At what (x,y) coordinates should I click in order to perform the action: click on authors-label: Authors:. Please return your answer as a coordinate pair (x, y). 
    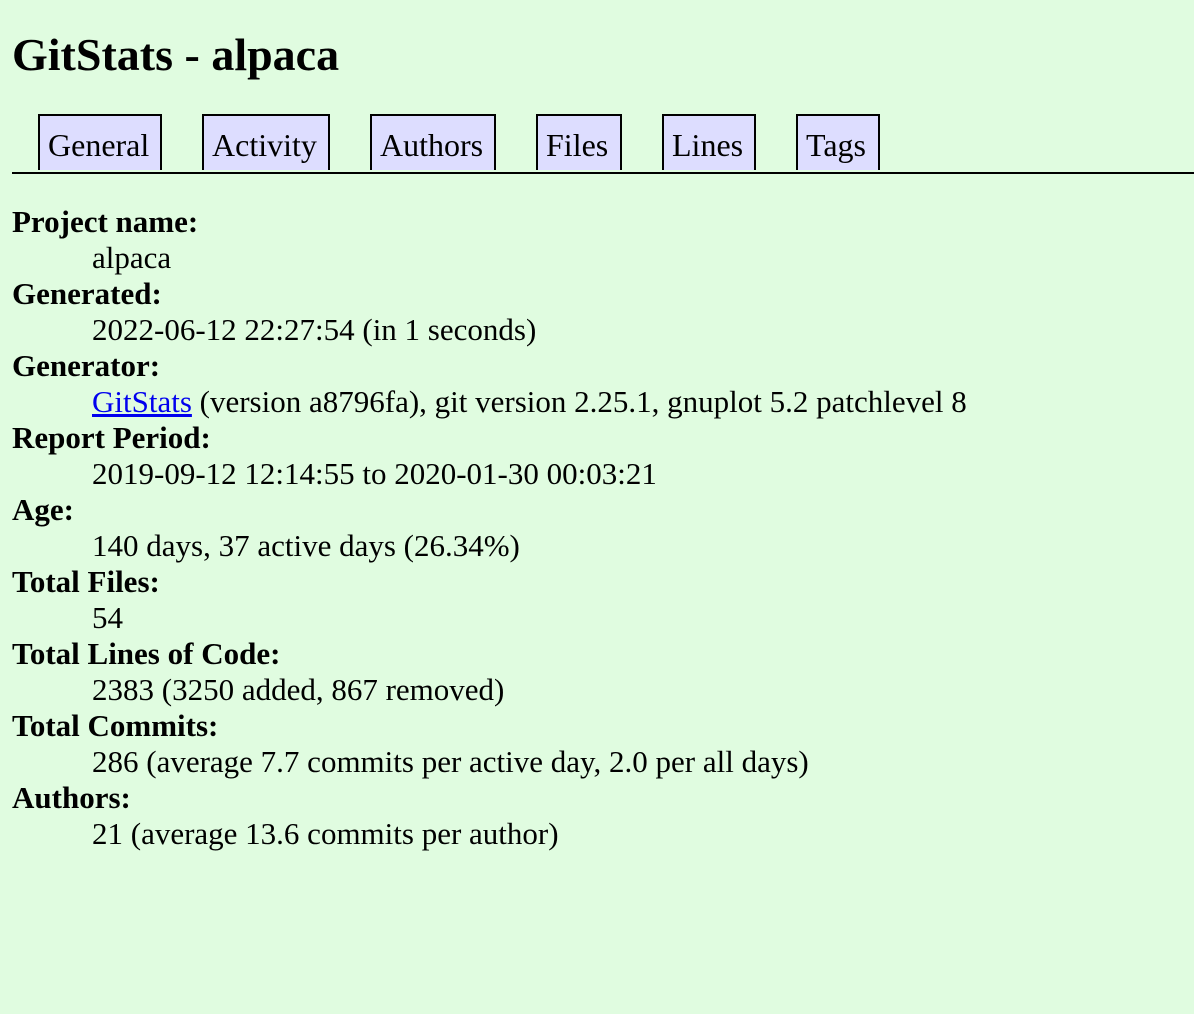
    Looking at the image, I should click on (71, 797).